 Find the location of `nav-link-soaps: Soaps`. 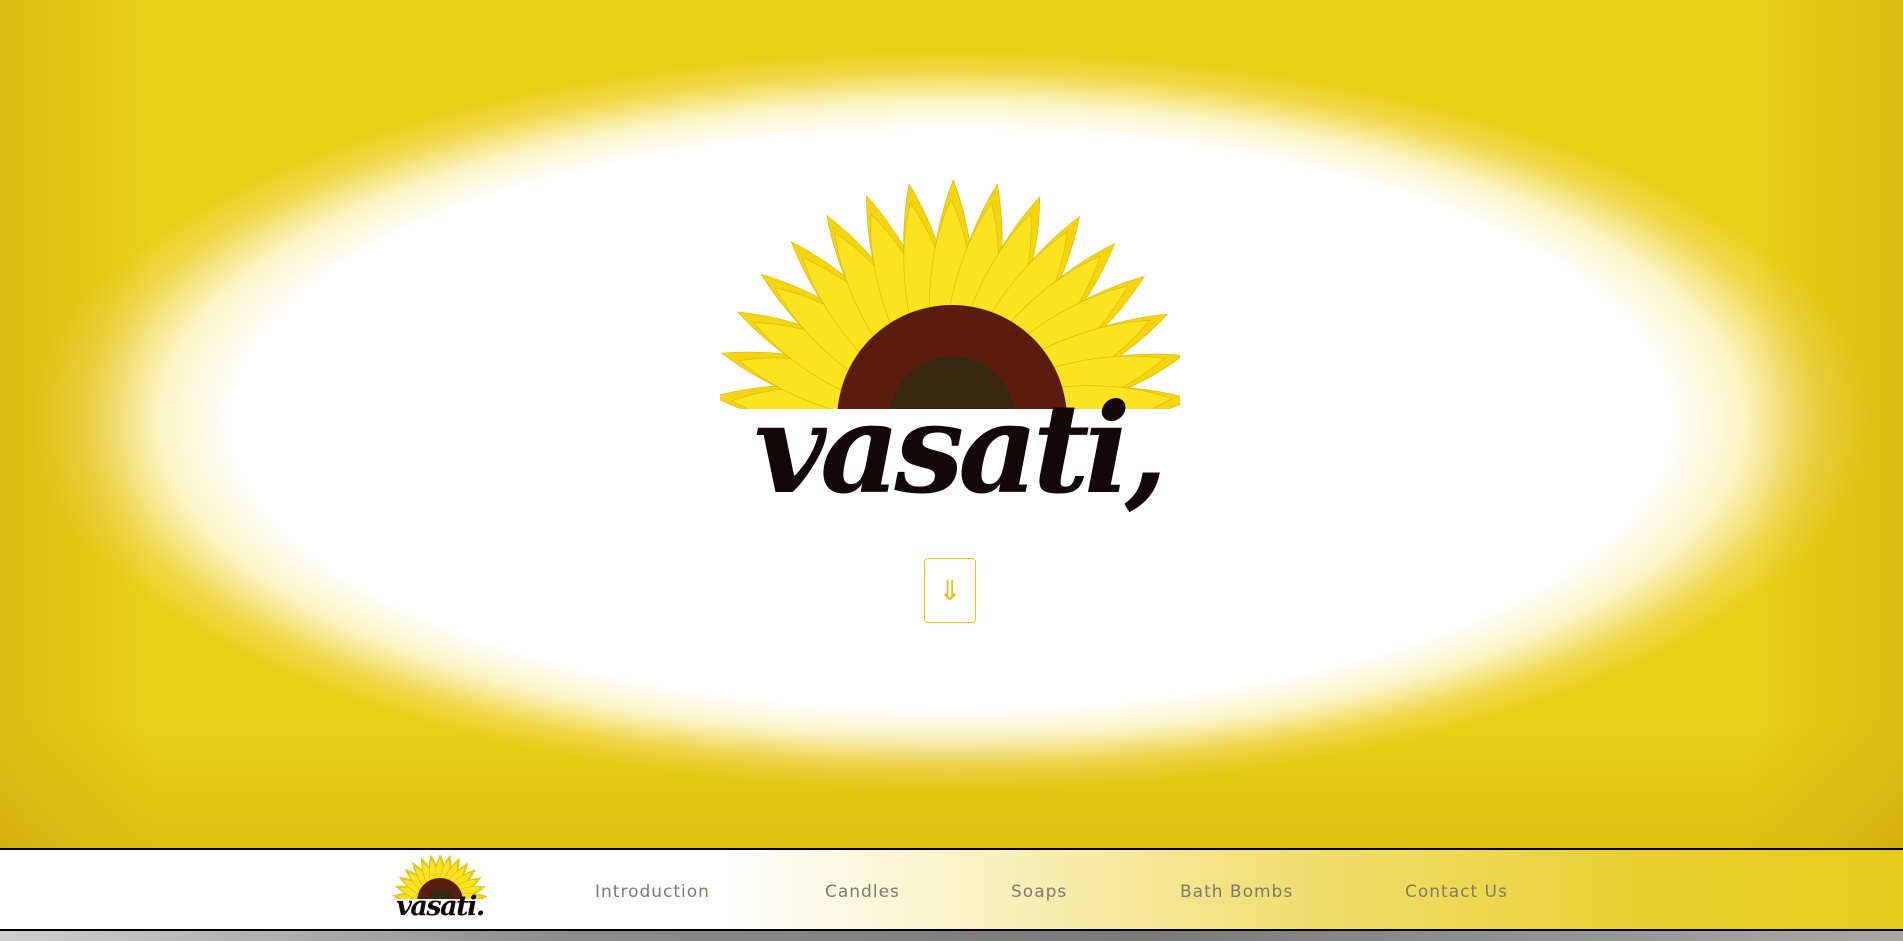

nav-link-soaps: Soaps is located at coordinates (1039, 892).